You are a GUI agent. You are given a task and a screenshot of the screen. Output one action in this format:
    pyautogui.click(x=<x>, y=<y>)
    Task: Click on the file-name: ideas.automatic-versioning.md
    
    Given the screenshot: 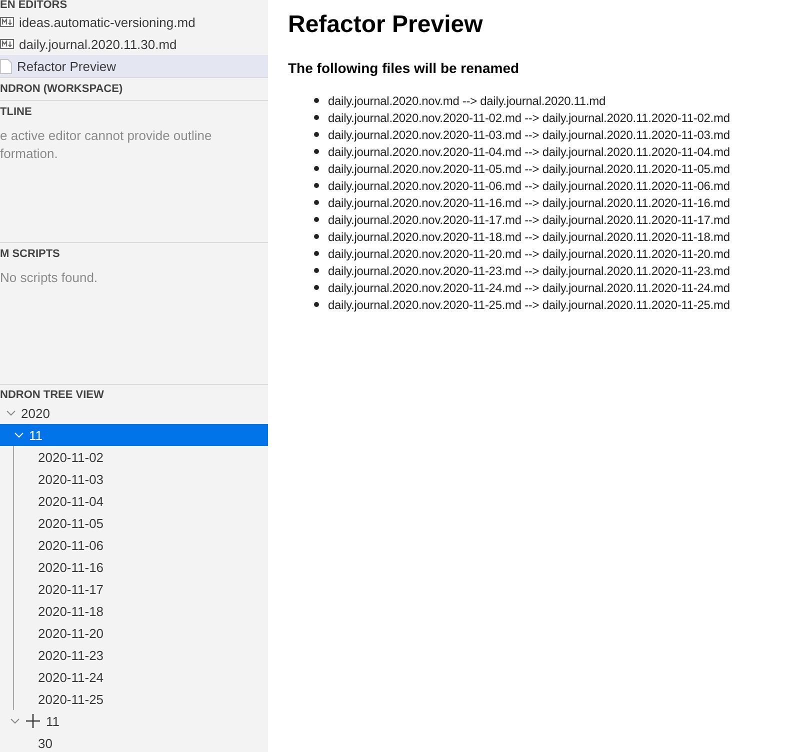 What is the action you would take?
    pyautogui.click(x=107, y=22)
    